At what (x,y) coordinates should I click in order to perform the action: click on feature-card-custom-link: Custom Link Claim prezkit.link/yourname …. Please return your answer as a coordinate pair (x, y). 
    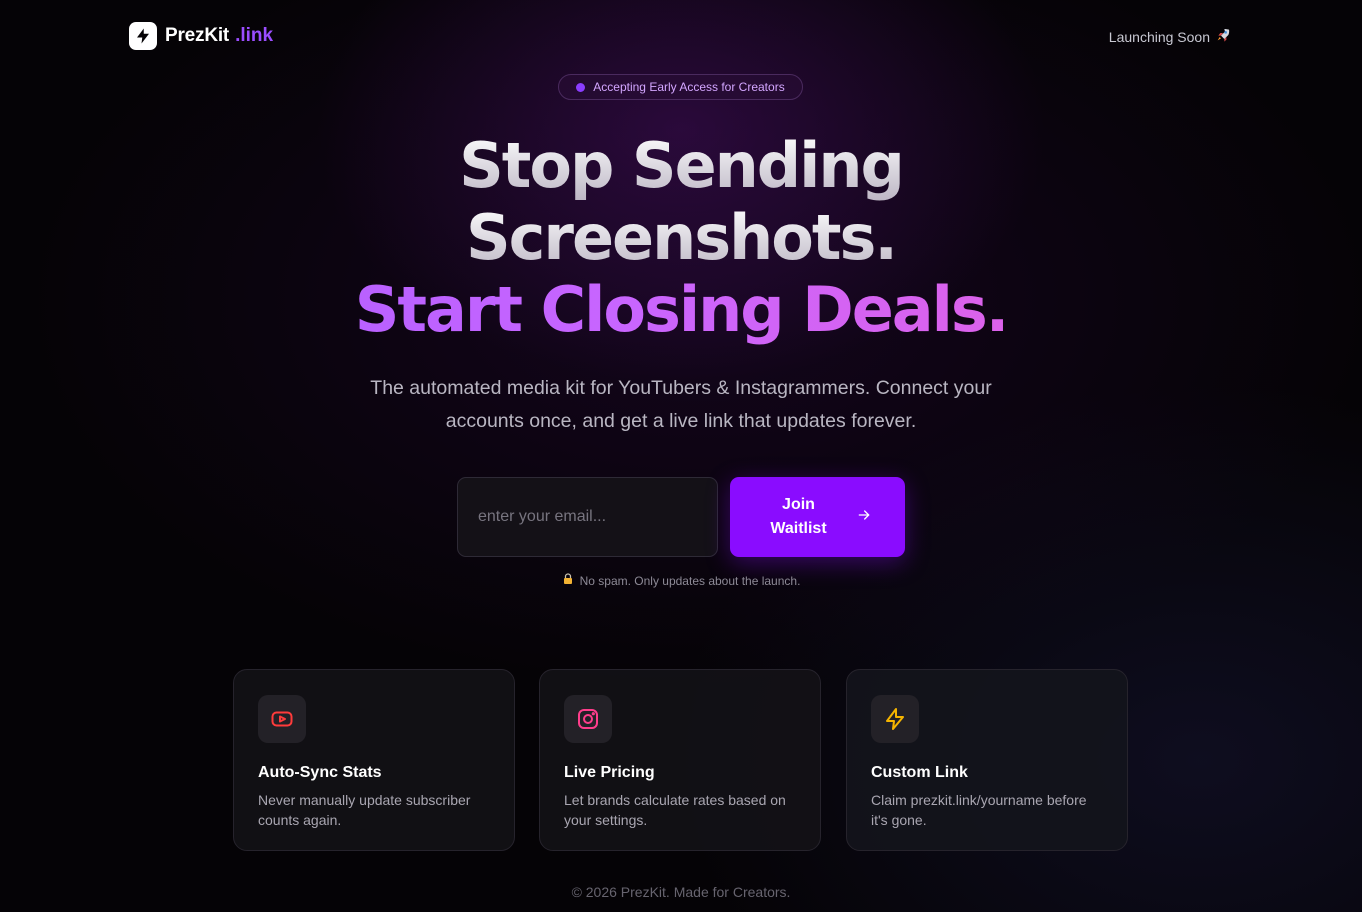
    Looking at the image, I should click on (987, 760).